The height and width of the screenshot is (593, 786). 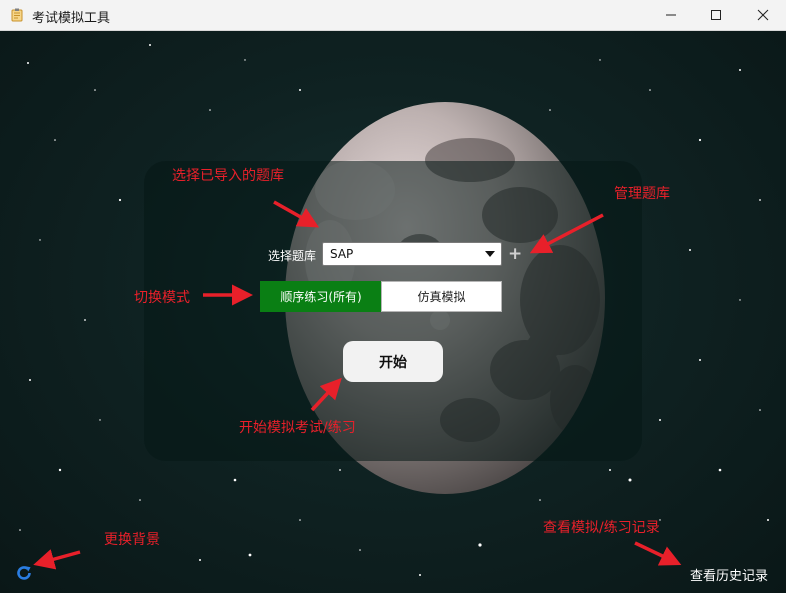 I want to click on dropdown-arrow-icon, so click(x=490, y=254).